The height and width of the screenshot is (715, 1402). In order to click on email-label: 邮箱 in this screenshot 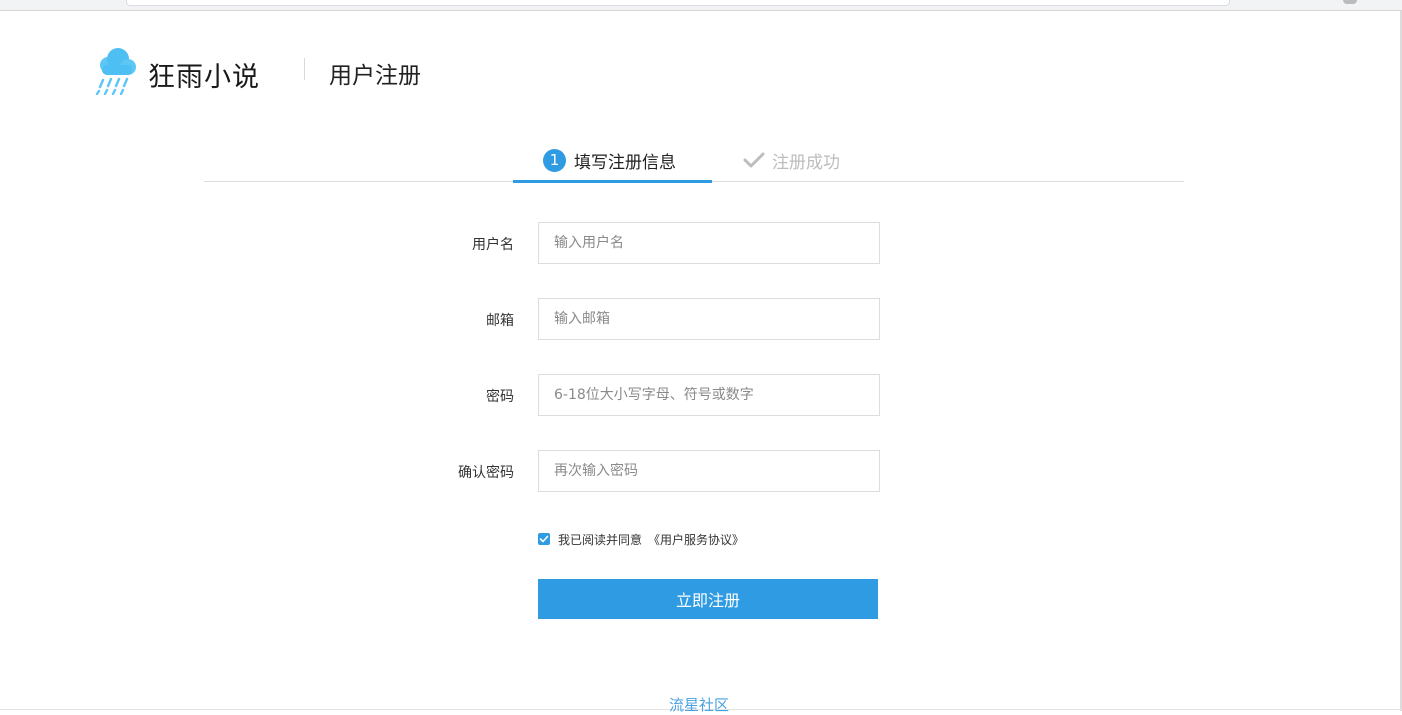, I will do `click(500, 320)`.